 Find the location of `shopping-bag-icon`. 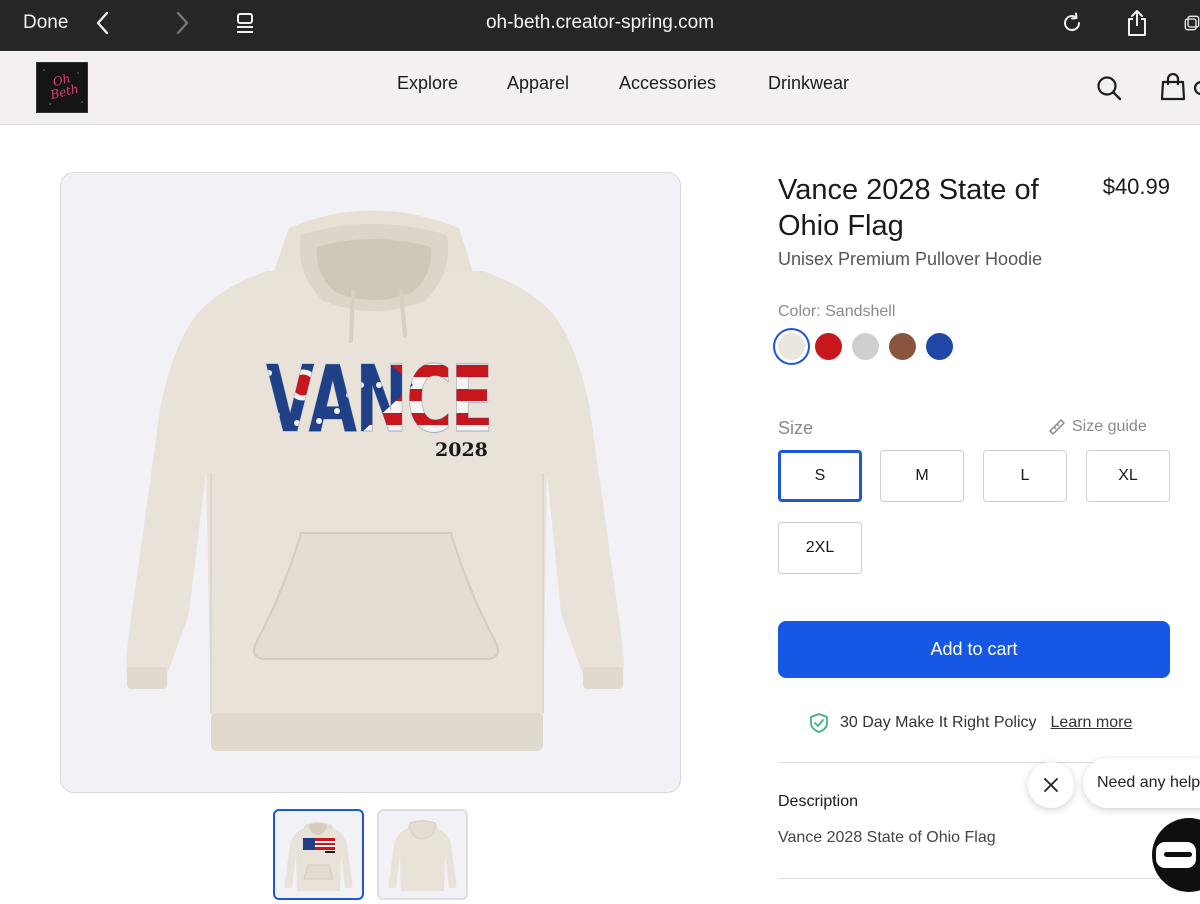

shopping-bag-icon is located at coordinates (1180, 89).